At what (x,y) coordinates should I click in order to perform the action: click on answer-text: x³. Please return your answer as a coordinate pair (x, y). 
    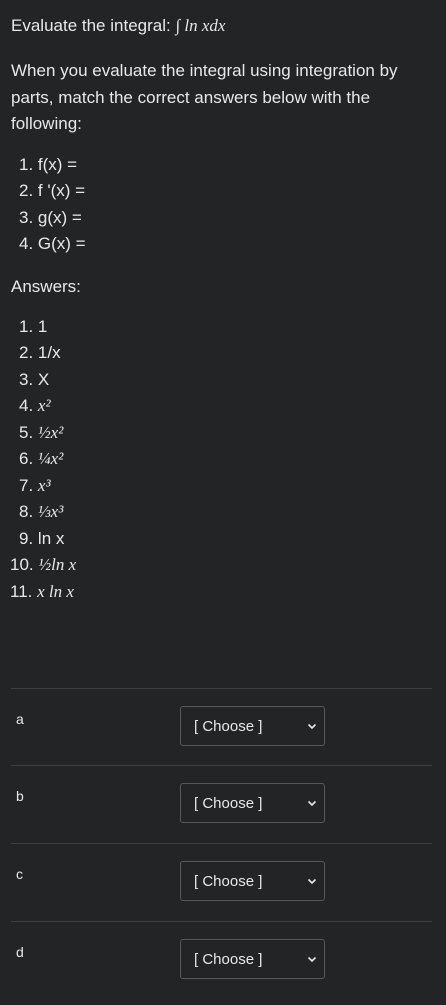
    Looking at the image, I should click on (44, 485).